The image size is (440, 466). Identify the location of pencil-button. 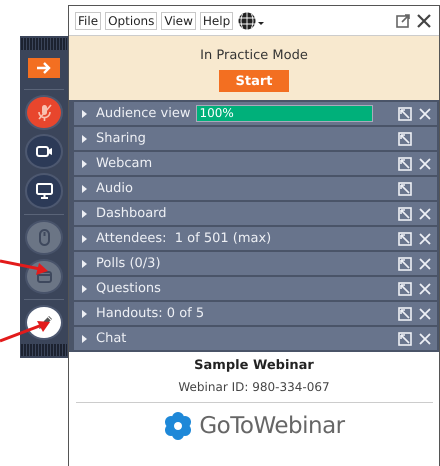
(44, 322).